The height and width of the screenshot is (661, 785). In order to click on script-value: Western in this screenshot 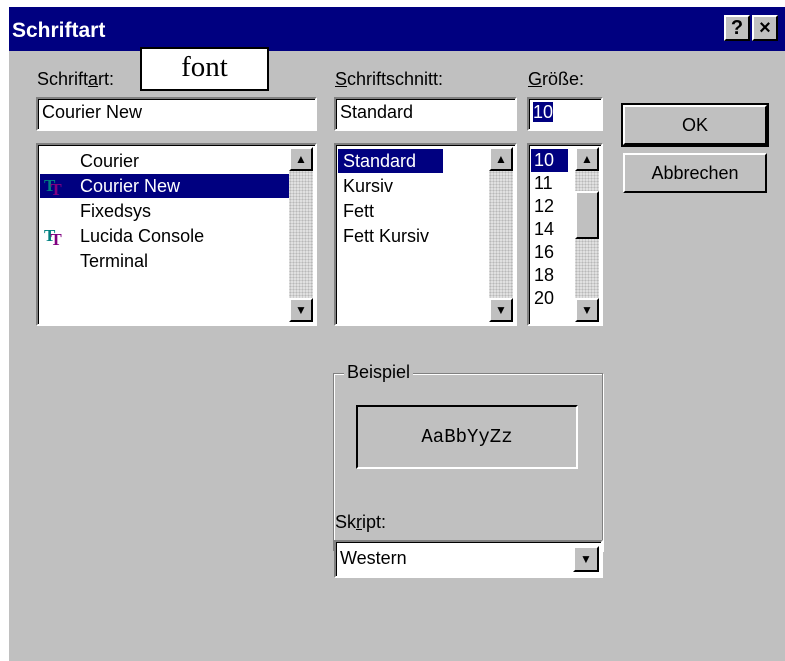, I will do `click(373, 558)`.